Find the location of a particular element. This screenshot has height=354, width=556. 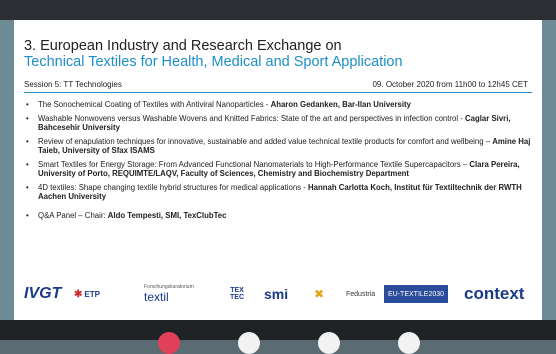

star-icon: ✱ is located at coordinates (78, 294).